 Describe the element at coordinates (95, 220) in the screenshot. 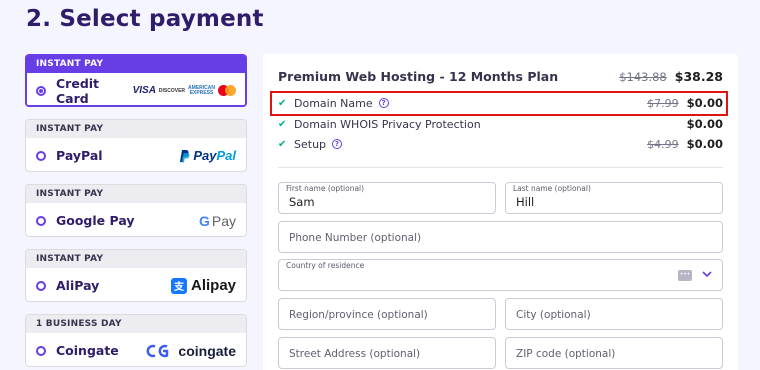

I see `method-name: Google Pay` at that location.